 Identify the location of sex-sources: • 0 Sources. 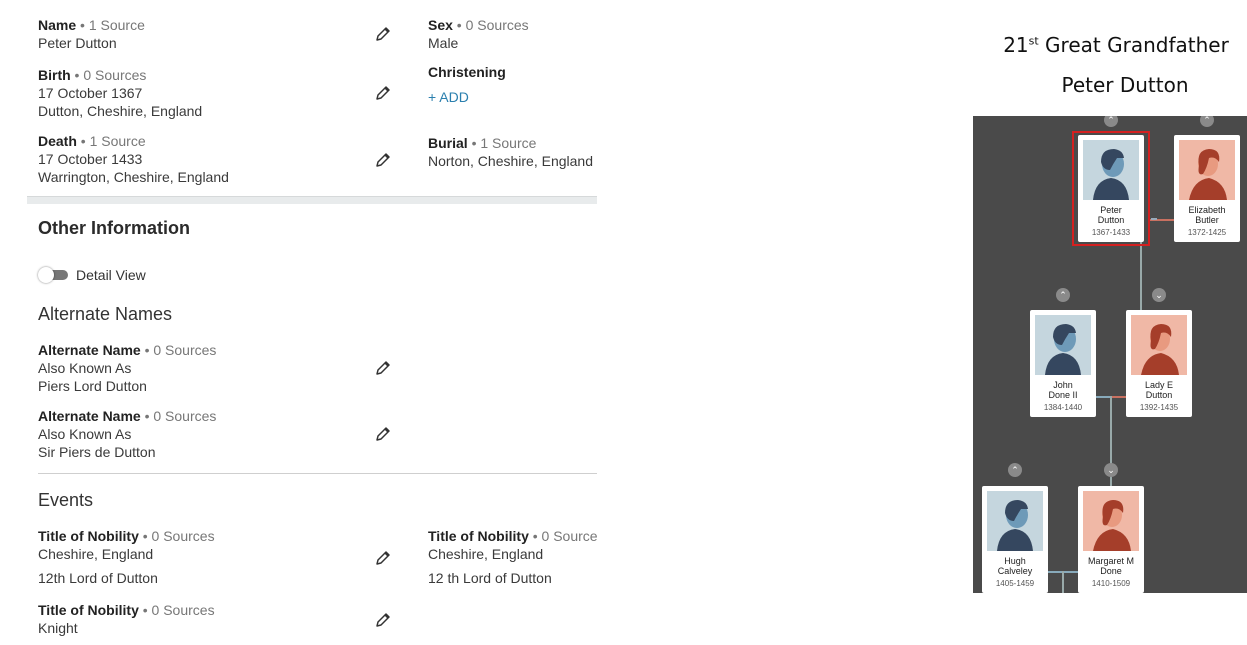
(491, 25).